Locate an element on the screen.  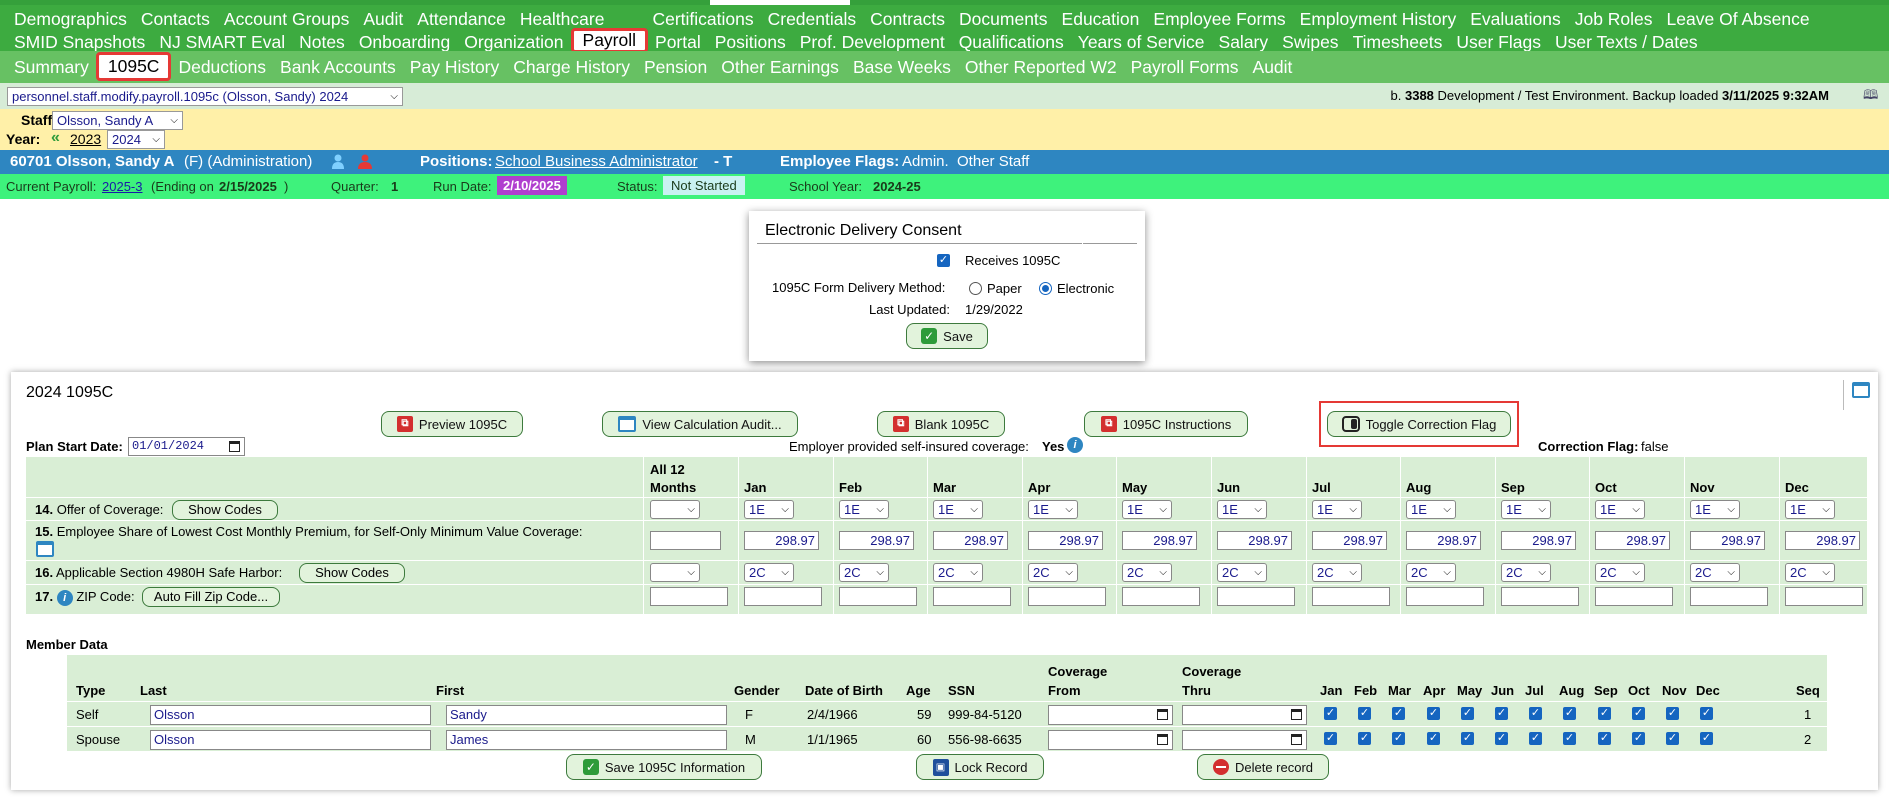
premium-all-12-input is located at coordinates (685, 540).